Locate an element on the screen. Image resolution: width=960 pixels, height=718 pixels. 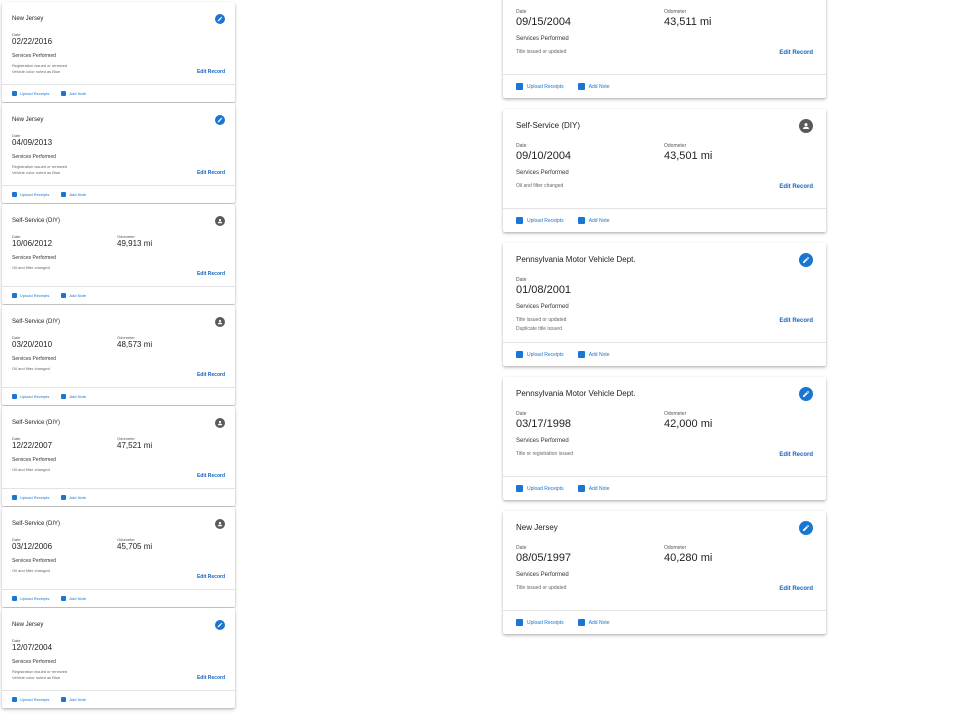
odometer-value: 43,501 mi is located at coordinates (688, 156).